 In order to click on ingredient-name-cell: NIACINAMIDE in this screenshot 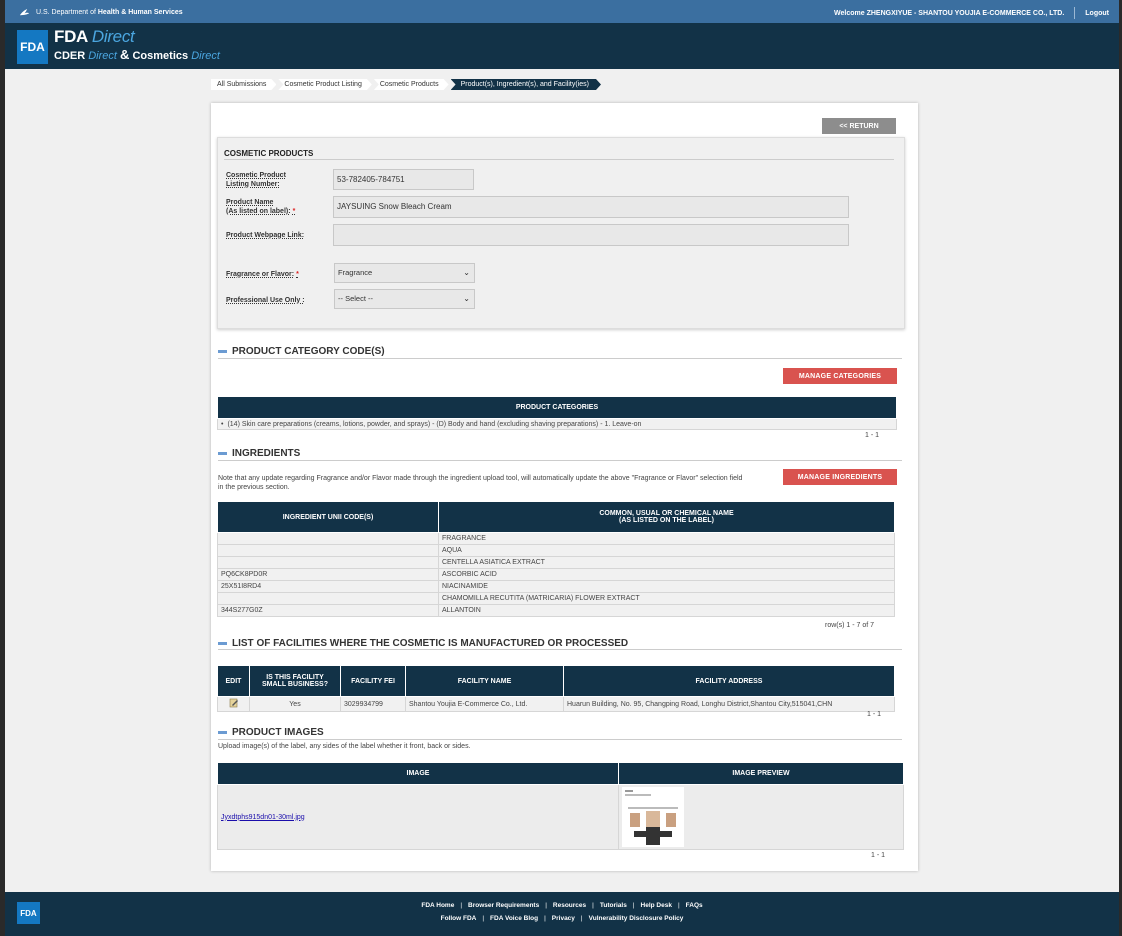, I will do `click(666, 586)`.